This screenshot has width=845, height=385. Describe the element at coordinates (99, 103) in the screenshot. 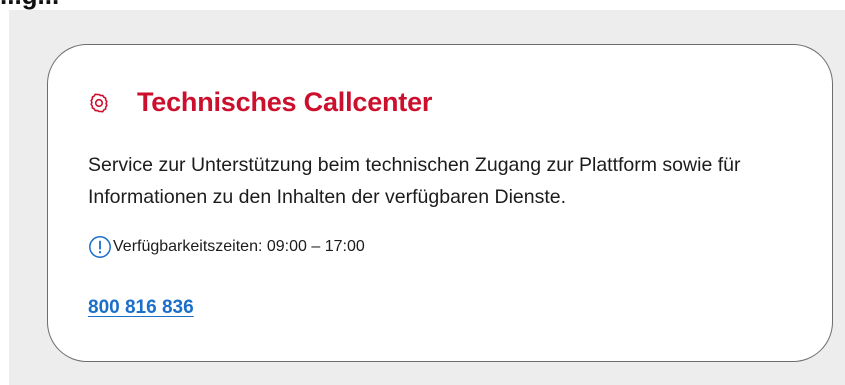

I see `gear-icon` at that location.